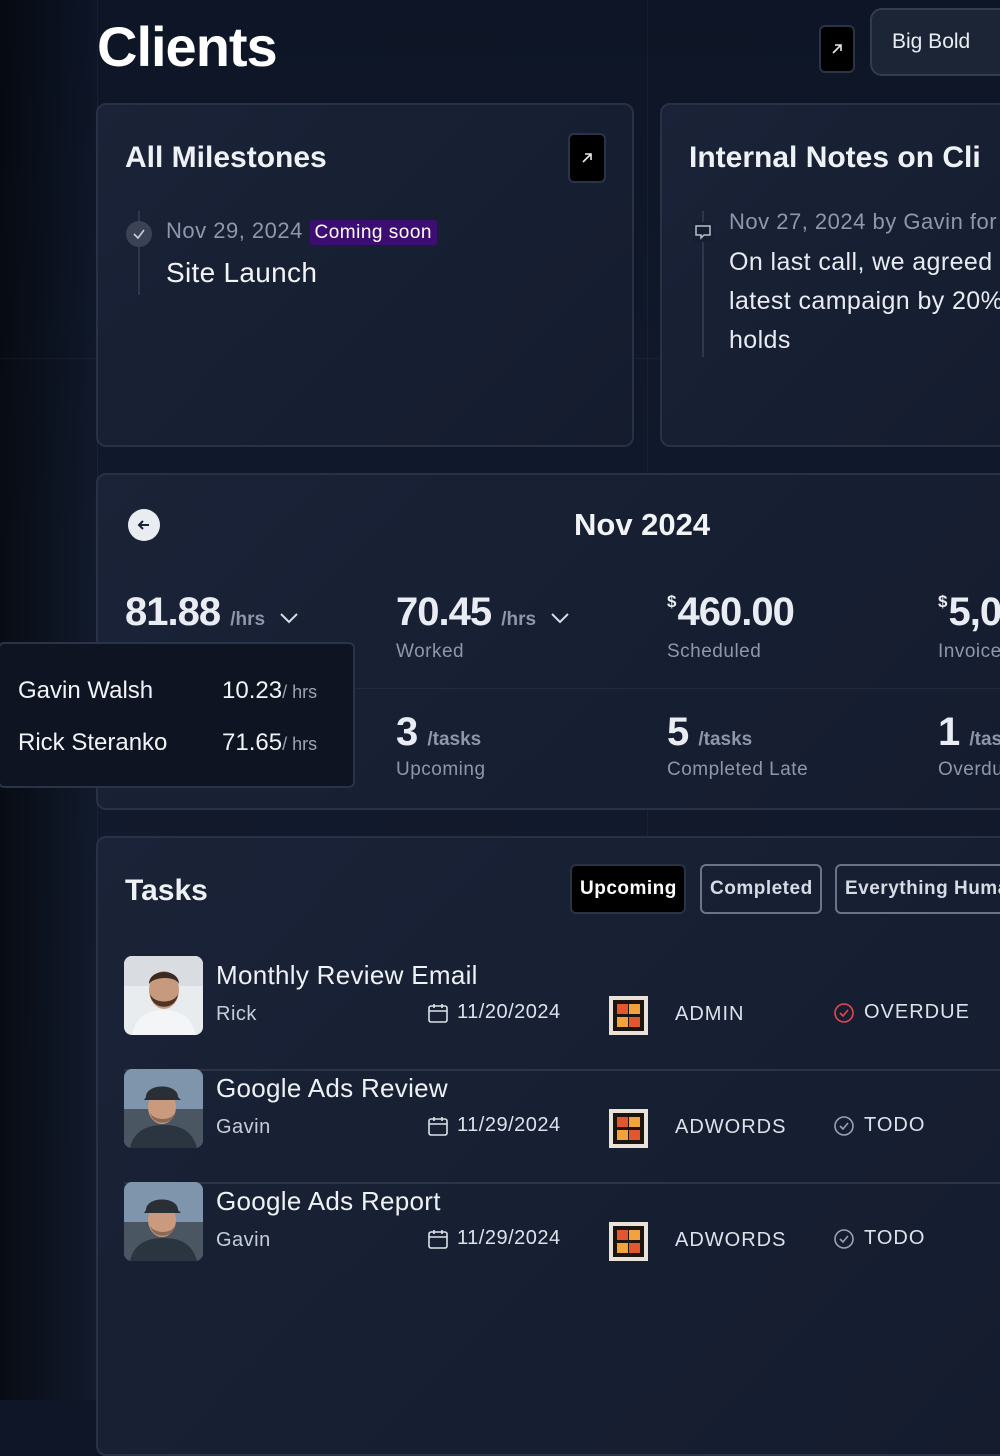  What do you see at coordinates (835, 157) in the screenshot?
I see `notes-title: Internal Notes on Cli` at bounding box center [835, 157].